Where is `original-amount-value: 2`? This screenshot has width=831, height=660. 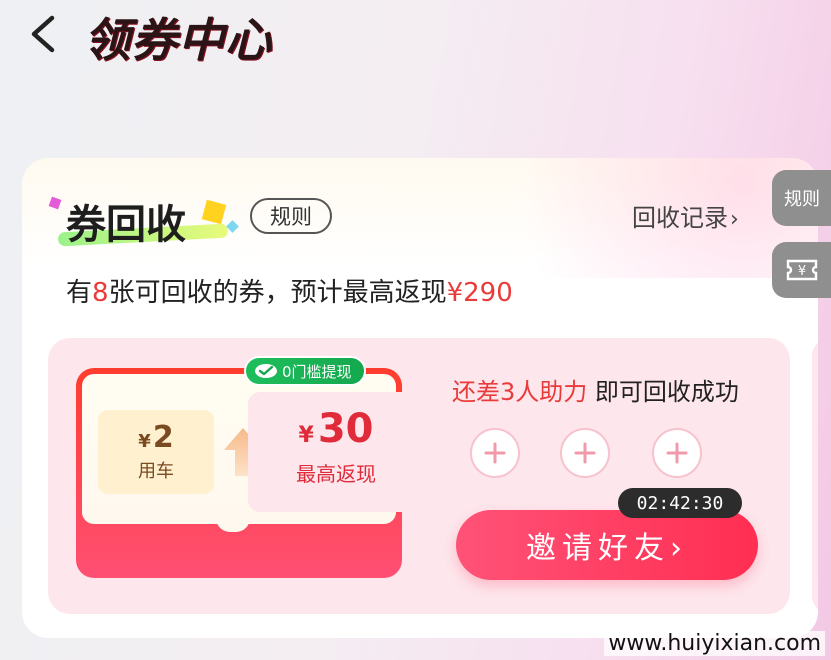 original-amount-value: 2 is located at coordinates (163, 437).